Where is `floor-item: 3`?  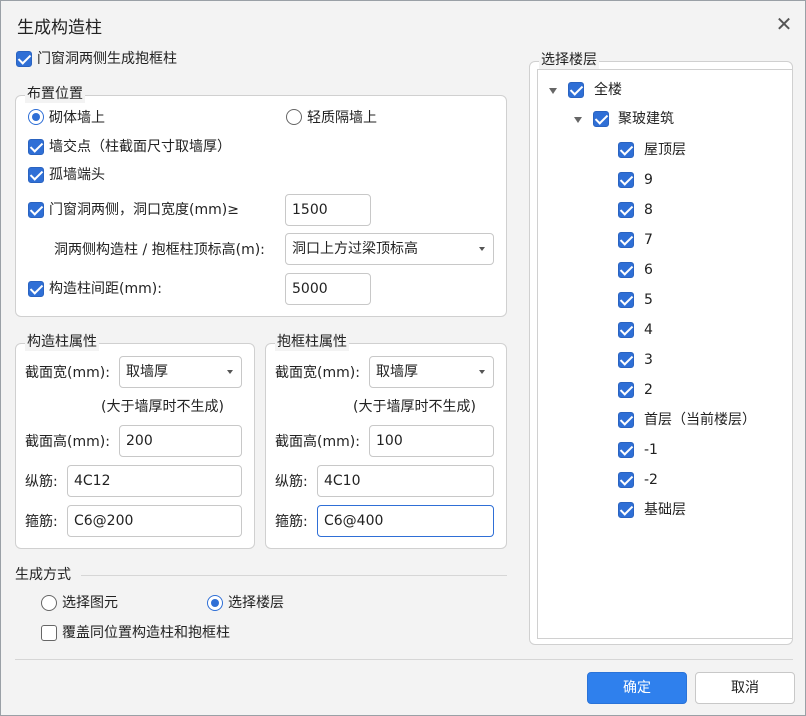
floor-item: 3 is located at coordinates (648, 360).